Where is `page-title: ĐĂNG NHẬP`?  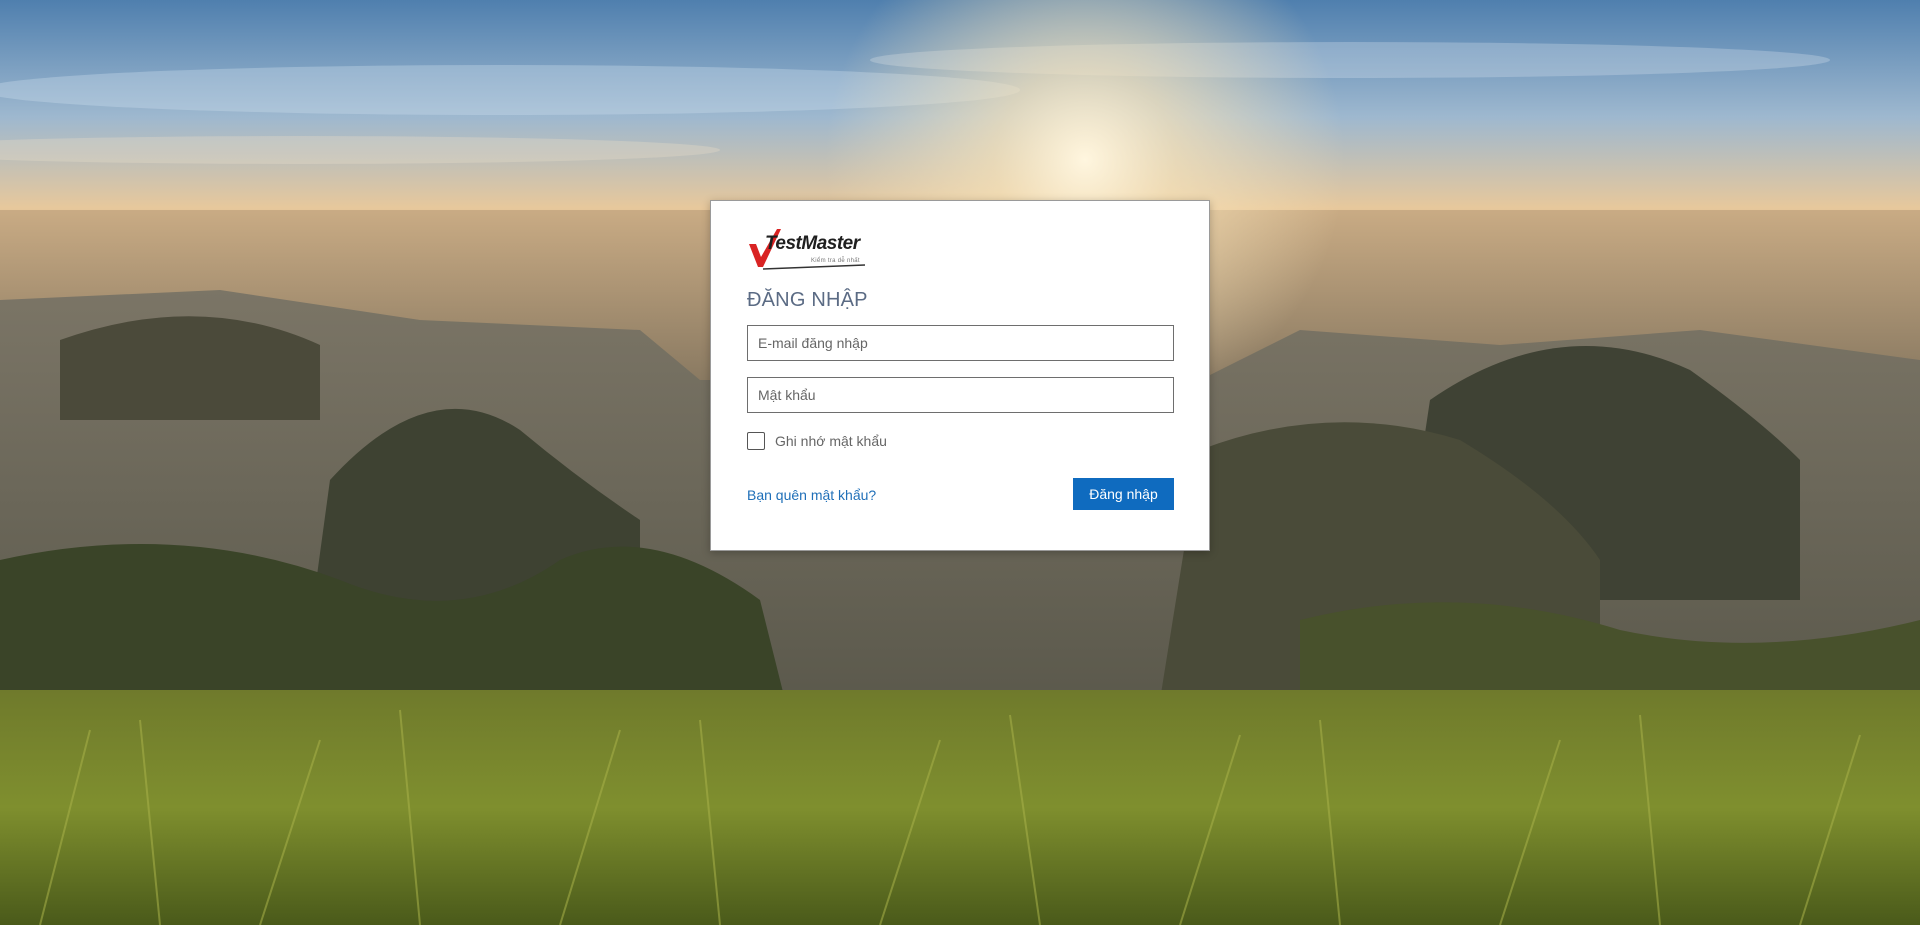
page-title: ĐĂNG NHẬP is located at coordinates (807, 300).